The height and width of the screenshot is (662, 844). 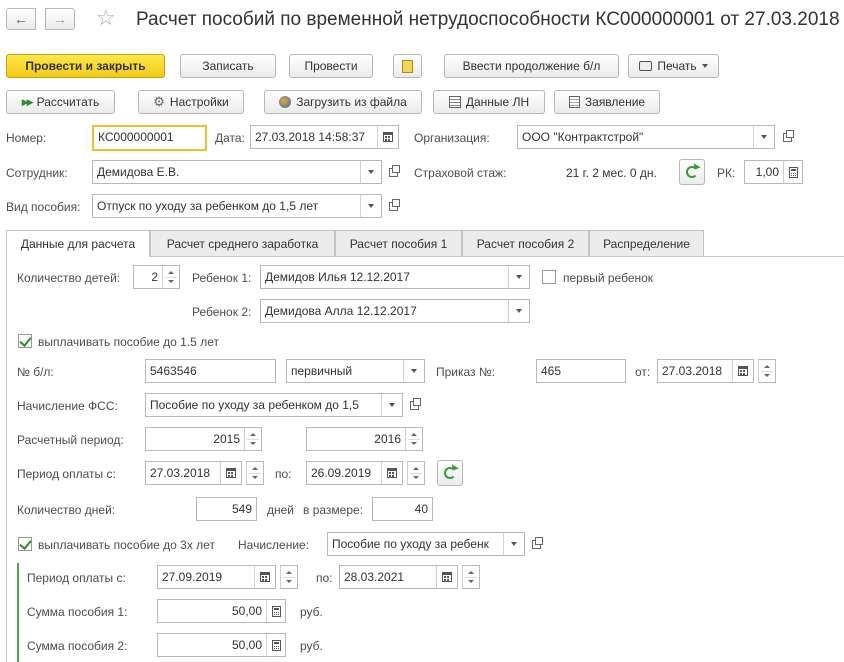 What do you see at coordinates (263, 405) in the screenshot?
I see `fss-accrual-field: Пособие по уходу за ребенком до 1,5` at bounding box center [263, 405].